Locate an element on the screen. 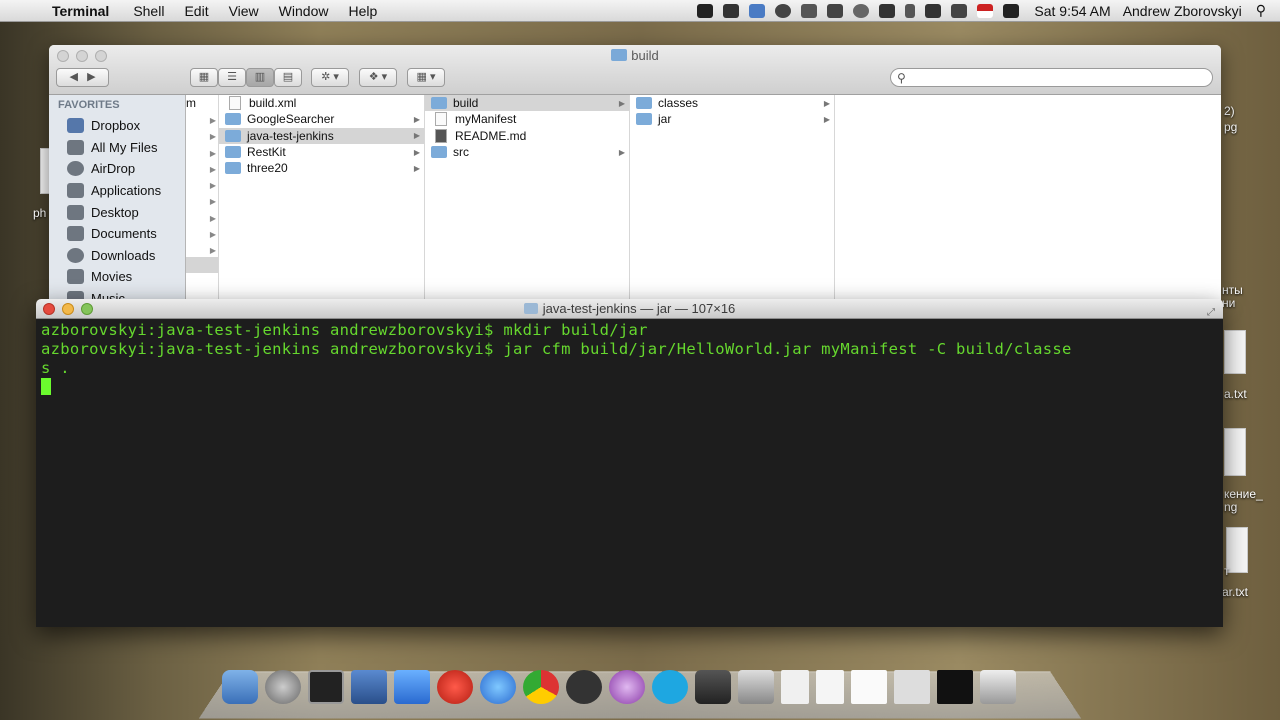 The height and width of the screenshot is (720, 1280). airdrop-icon is located at coordinates (75, 169).